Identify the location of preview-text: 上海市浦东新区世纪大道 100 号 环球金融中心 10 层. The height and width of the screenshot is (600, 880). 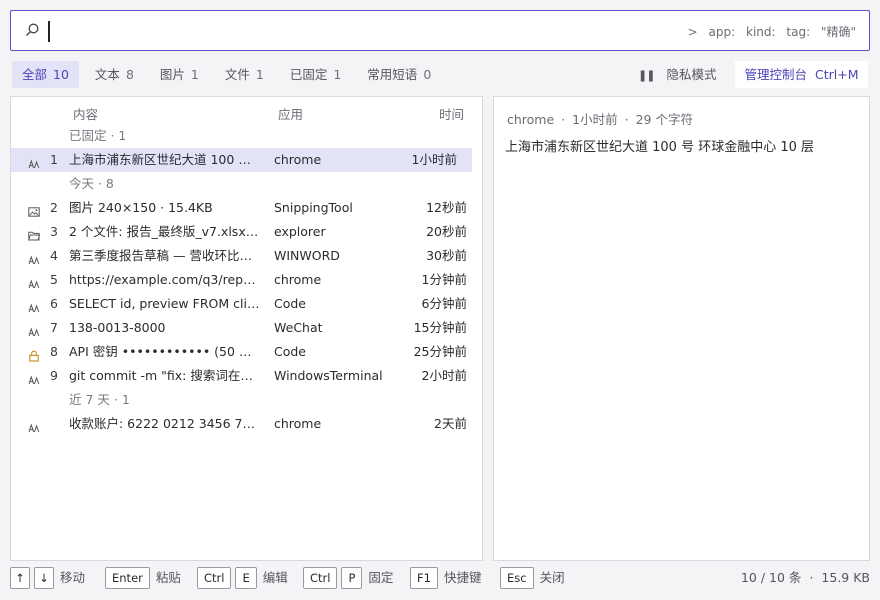
(660, 147).